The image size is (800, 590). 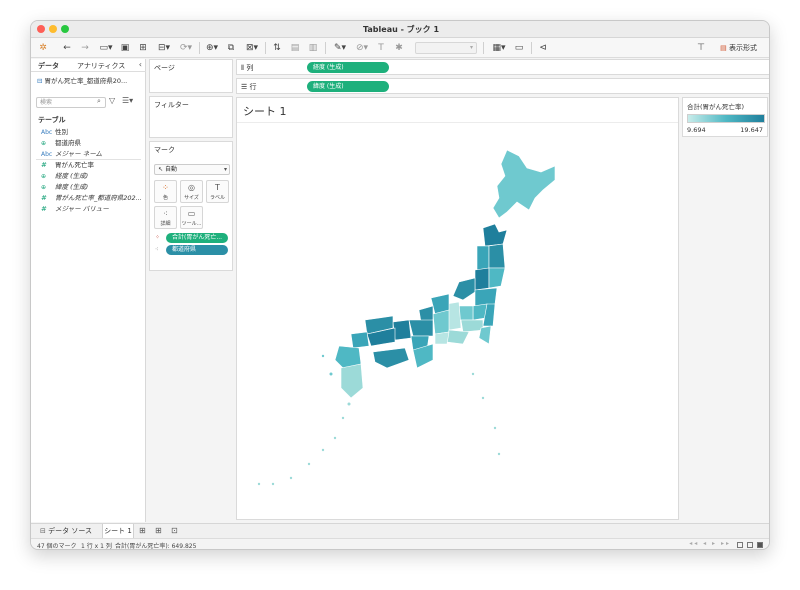 What do you see at coordinates (231, 48) in the screenshot?
I see `duplicate-sheet-icon: ⧉` at bounding box center [231, 48].